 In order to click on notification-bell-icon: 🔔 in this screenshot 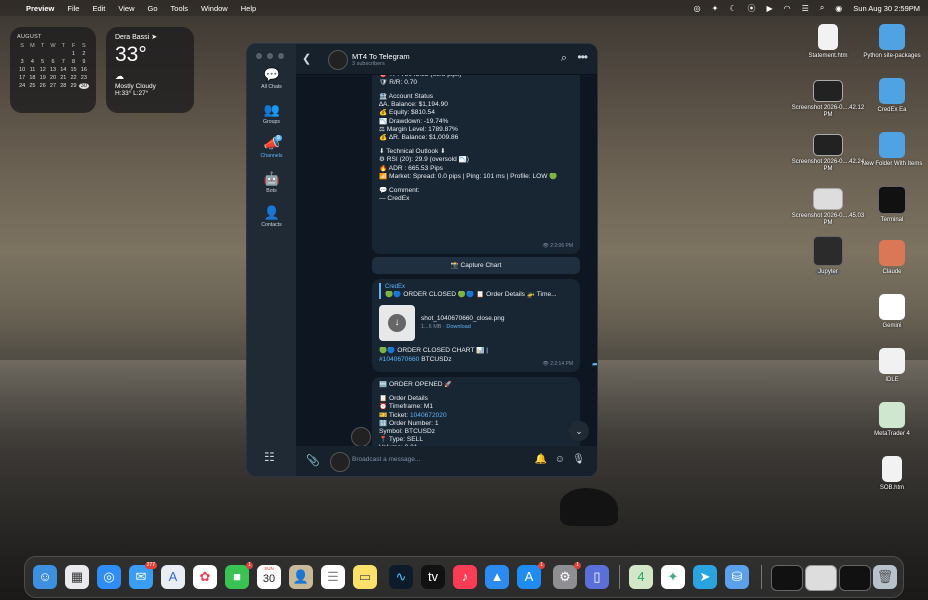, I will do `click(541, 459)`.